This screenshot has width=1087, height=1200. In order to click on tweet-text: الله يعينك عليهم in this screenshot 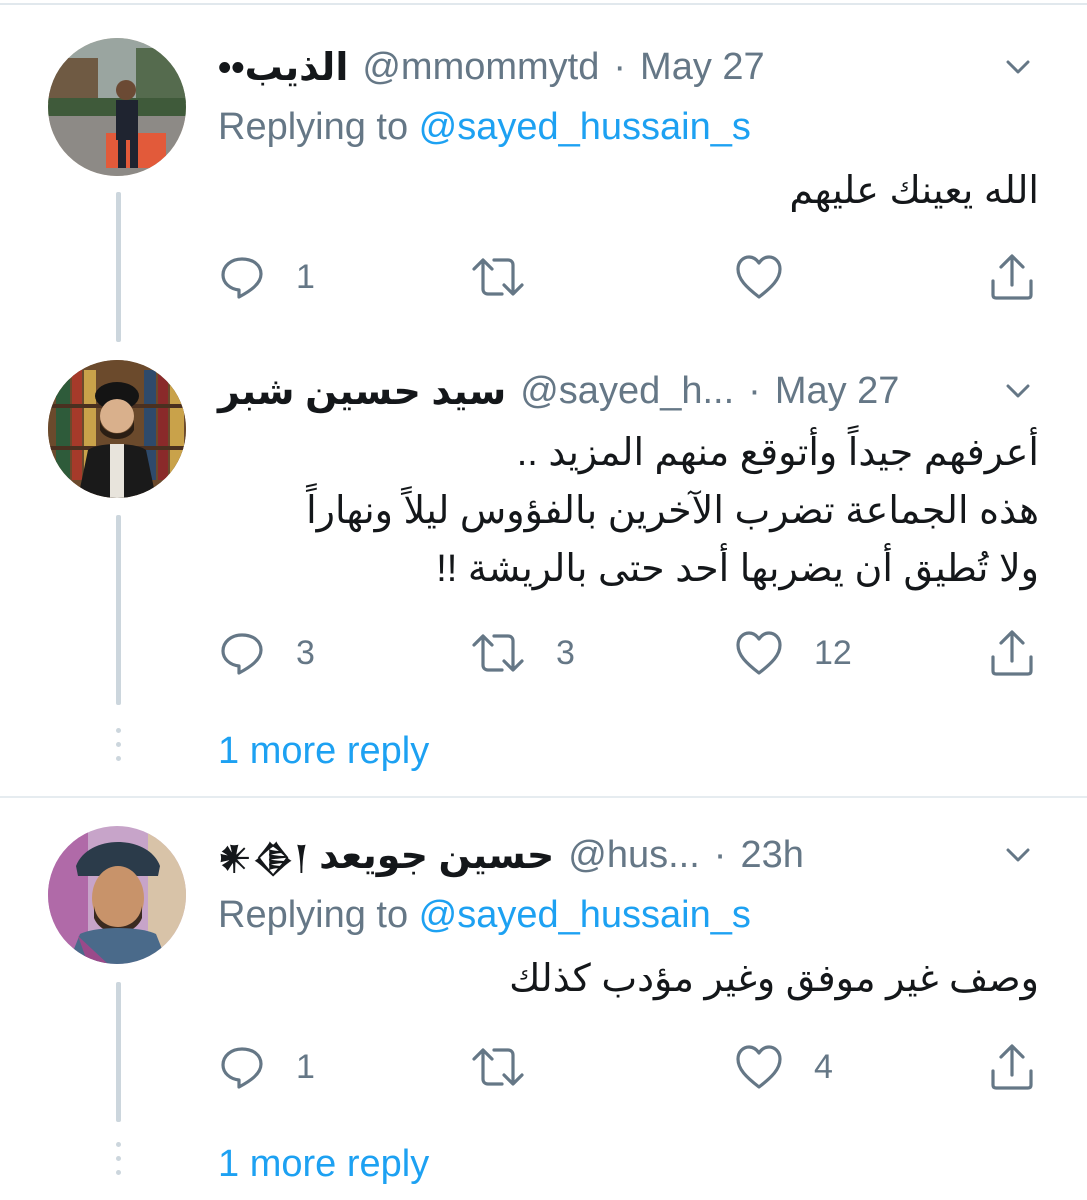, I will do `click(628, 191)`.